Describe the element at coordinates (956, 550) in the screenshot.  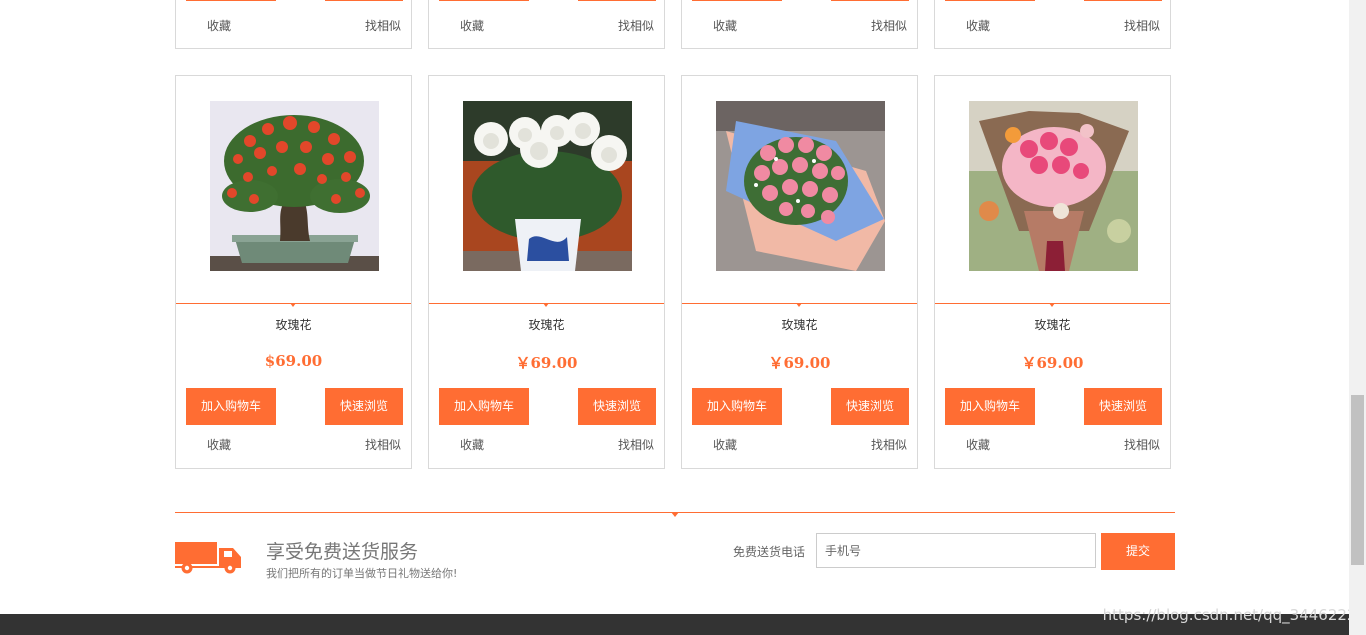
I see `phone-input` at that location.